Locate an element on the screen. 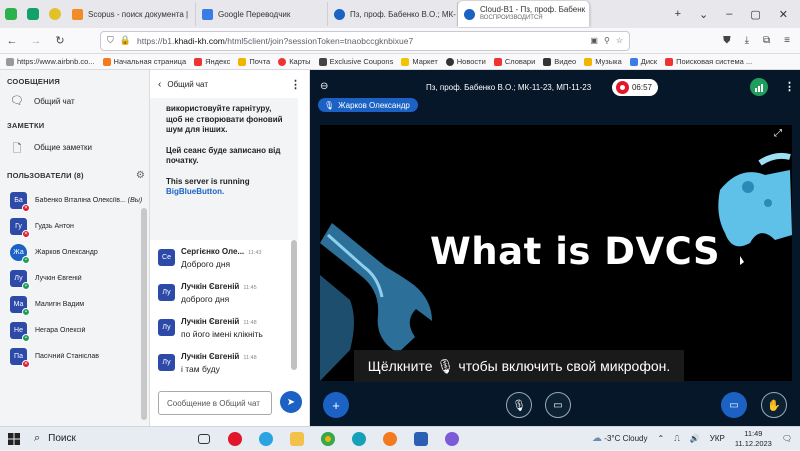 The image size is (800, 451). weather-widget: ☁ -3°C Cloudy is located at coordinates (619, 438).